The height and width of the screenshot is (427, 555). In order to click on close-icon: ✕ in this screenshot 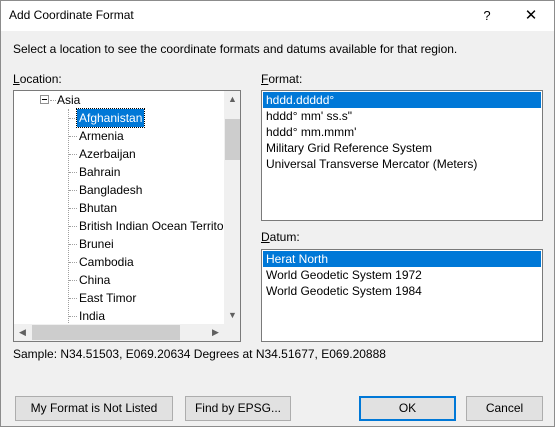, I will do `click(531, 15)`.